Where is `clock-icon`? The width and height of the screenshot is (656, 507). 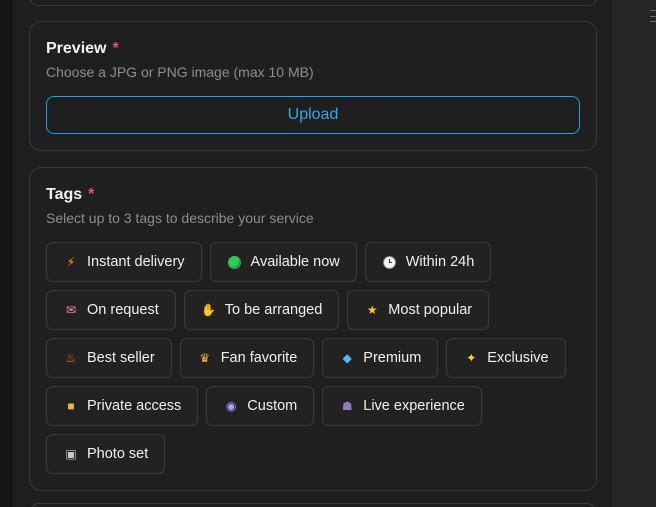
clock-icon is located at coordinates (390, 262).